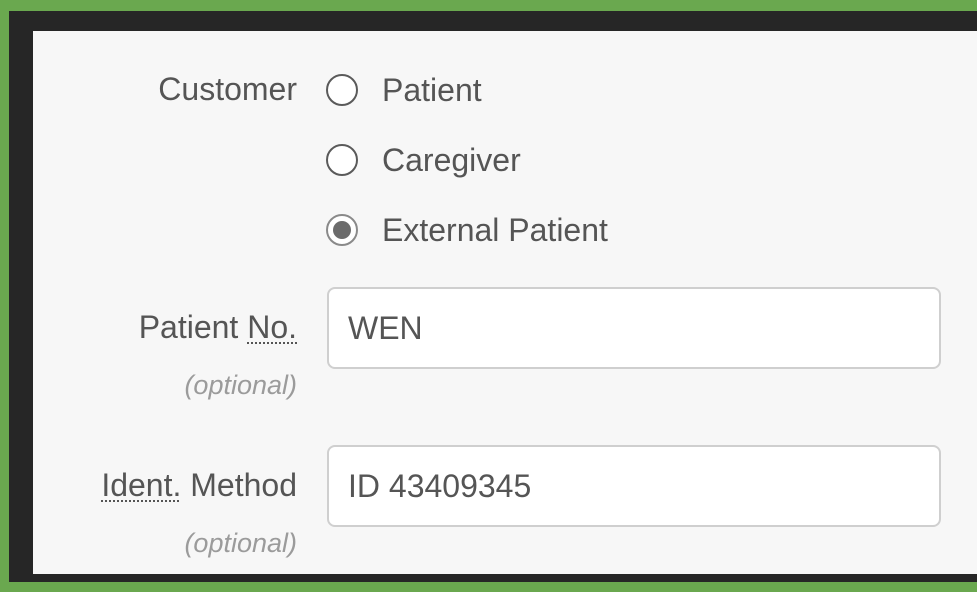  What do you see at coordinates (495, 230) in the screenshot?
I see `radio-label-external-patient: External Patient` at bounding box center [495, 230].